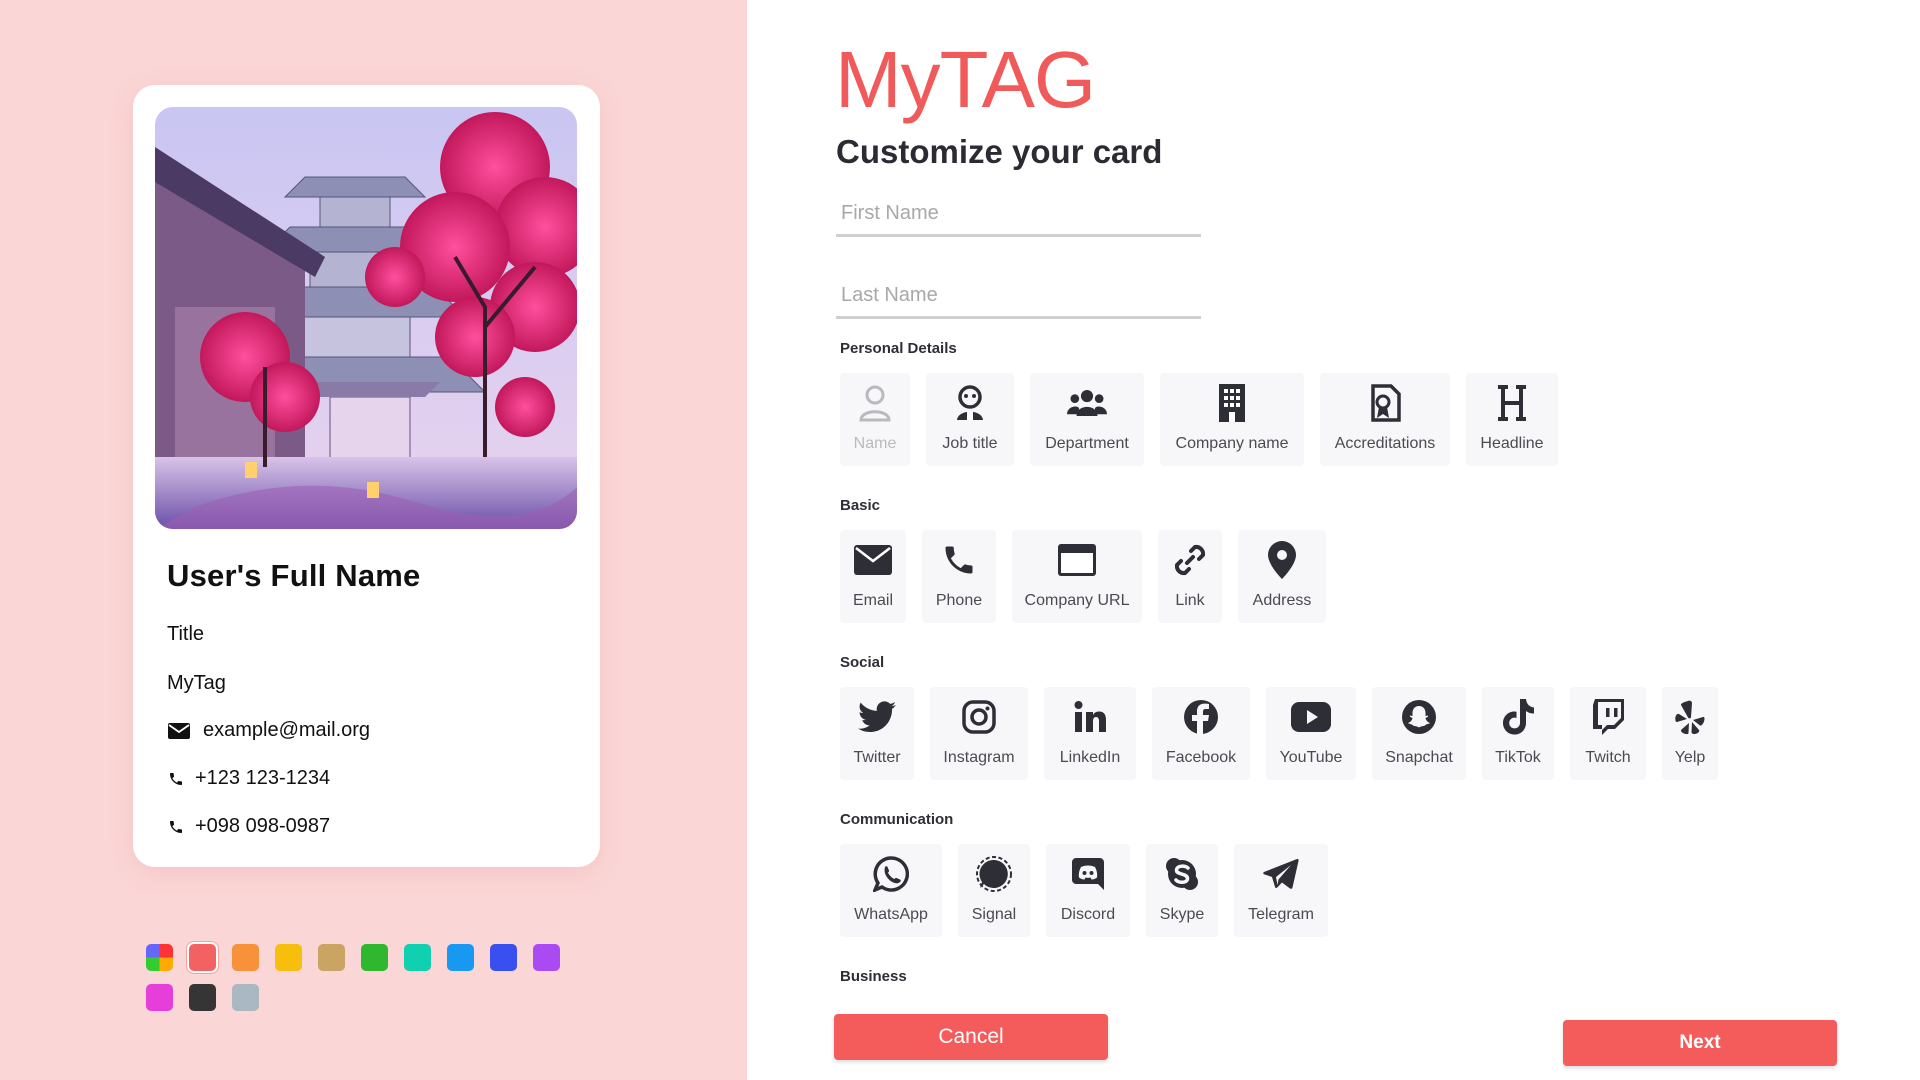  I want to click on add-department-chip: Department, so click(1087, 419).